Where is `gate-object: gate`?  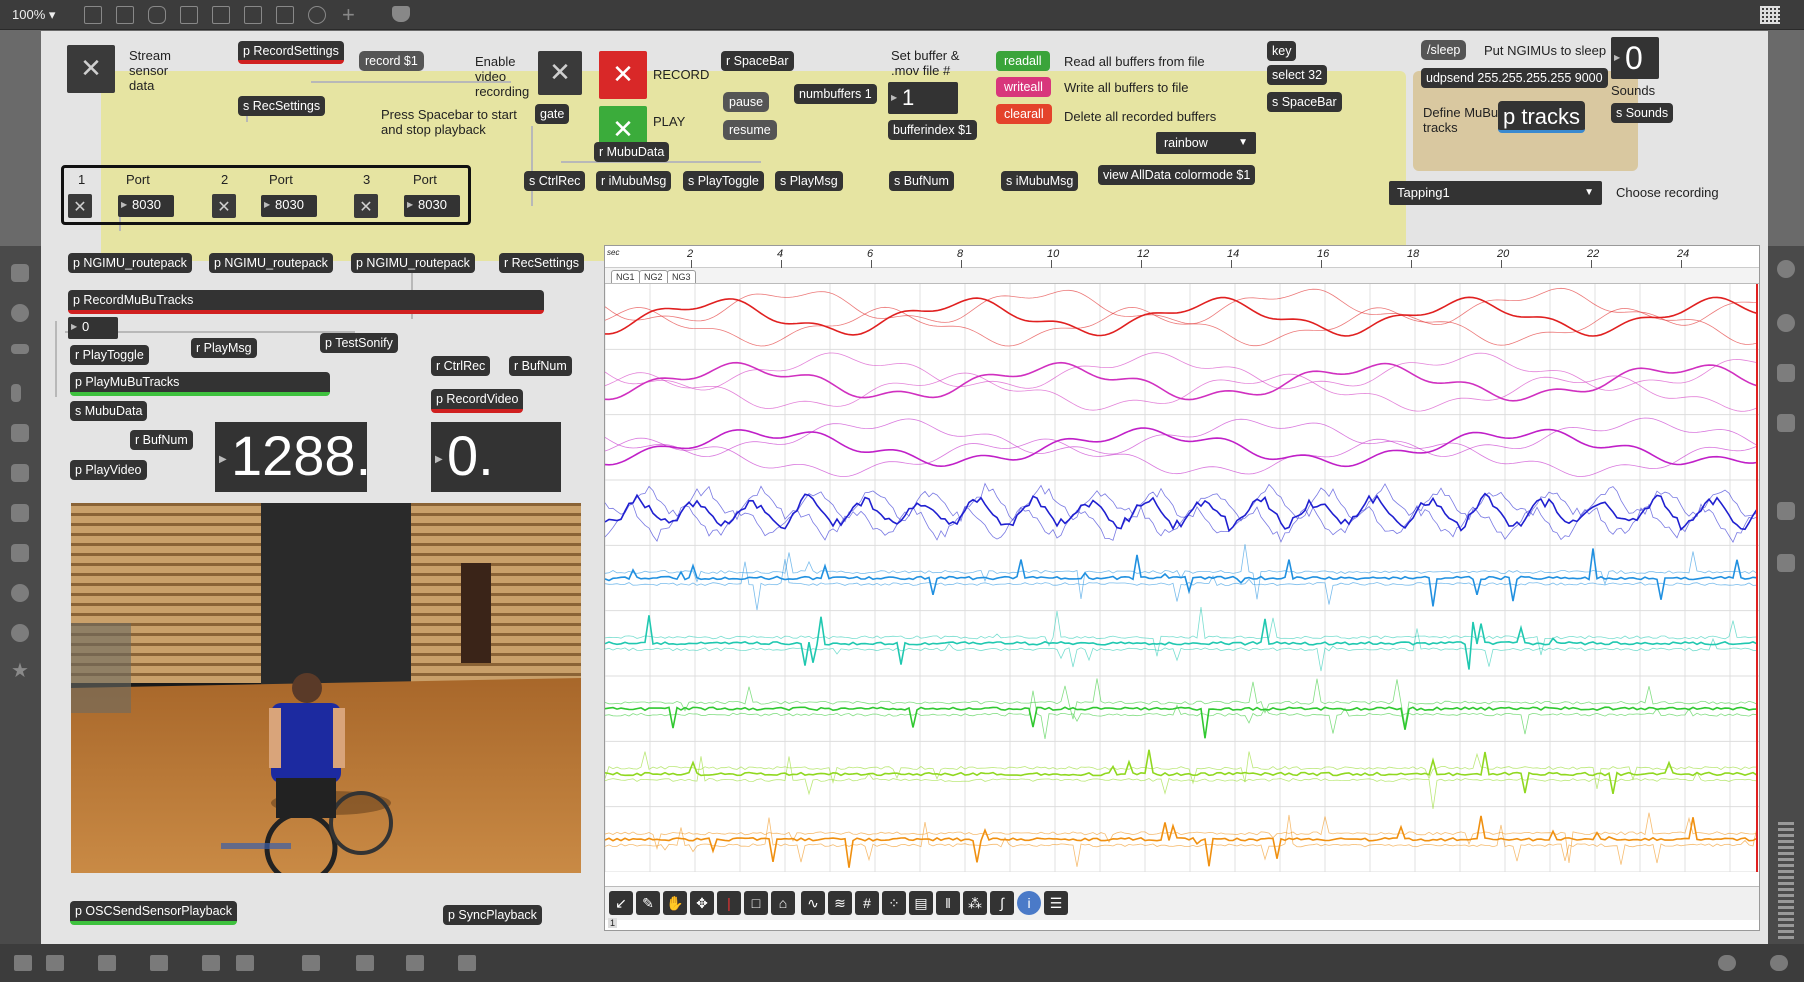 gate-object: gate is located at coordinates (552, 114).